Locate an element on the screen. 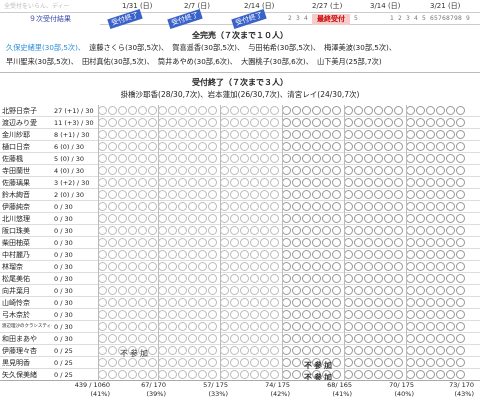 The image size is (480, 401). complete-name-2: 遠藤さくら(30部,5次)、 is located at coordinates (129, 47).